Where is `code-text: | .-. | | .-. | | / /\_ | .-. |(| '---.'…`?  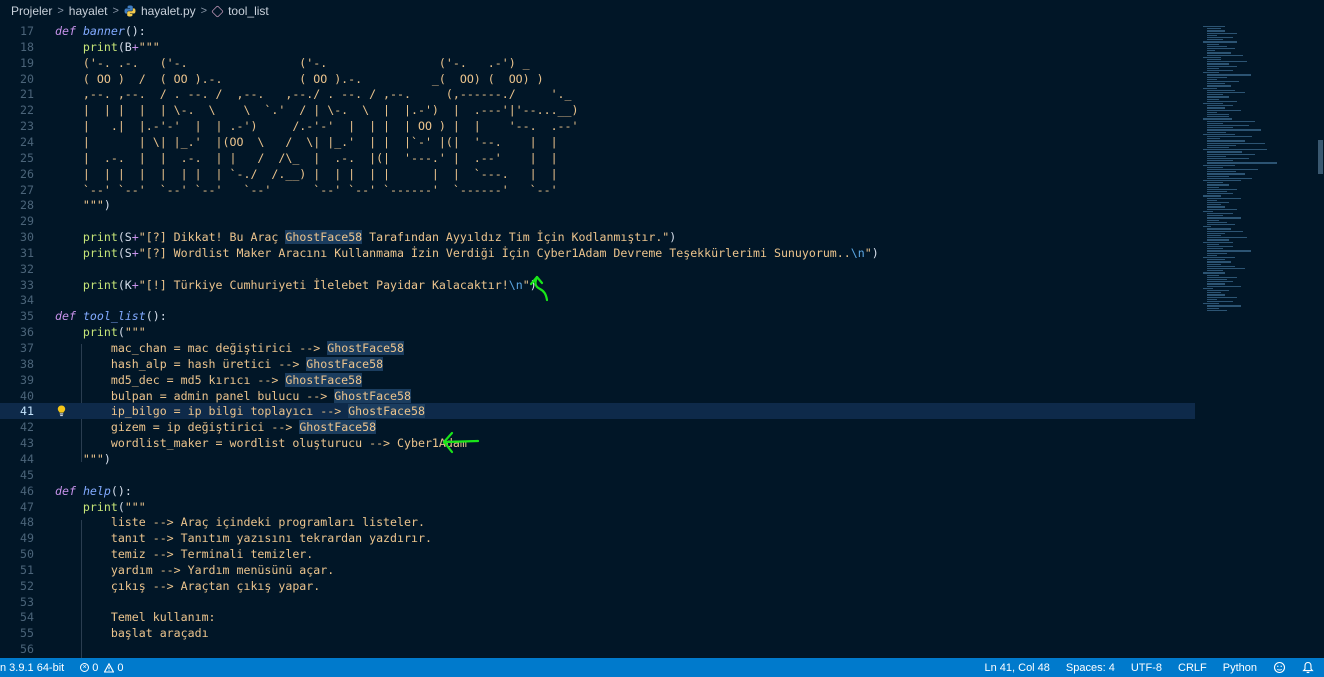 code-text: | .-. | | .-. | | / /\_ | .-. |(| '---.'… is located at coordinates (306, 158).